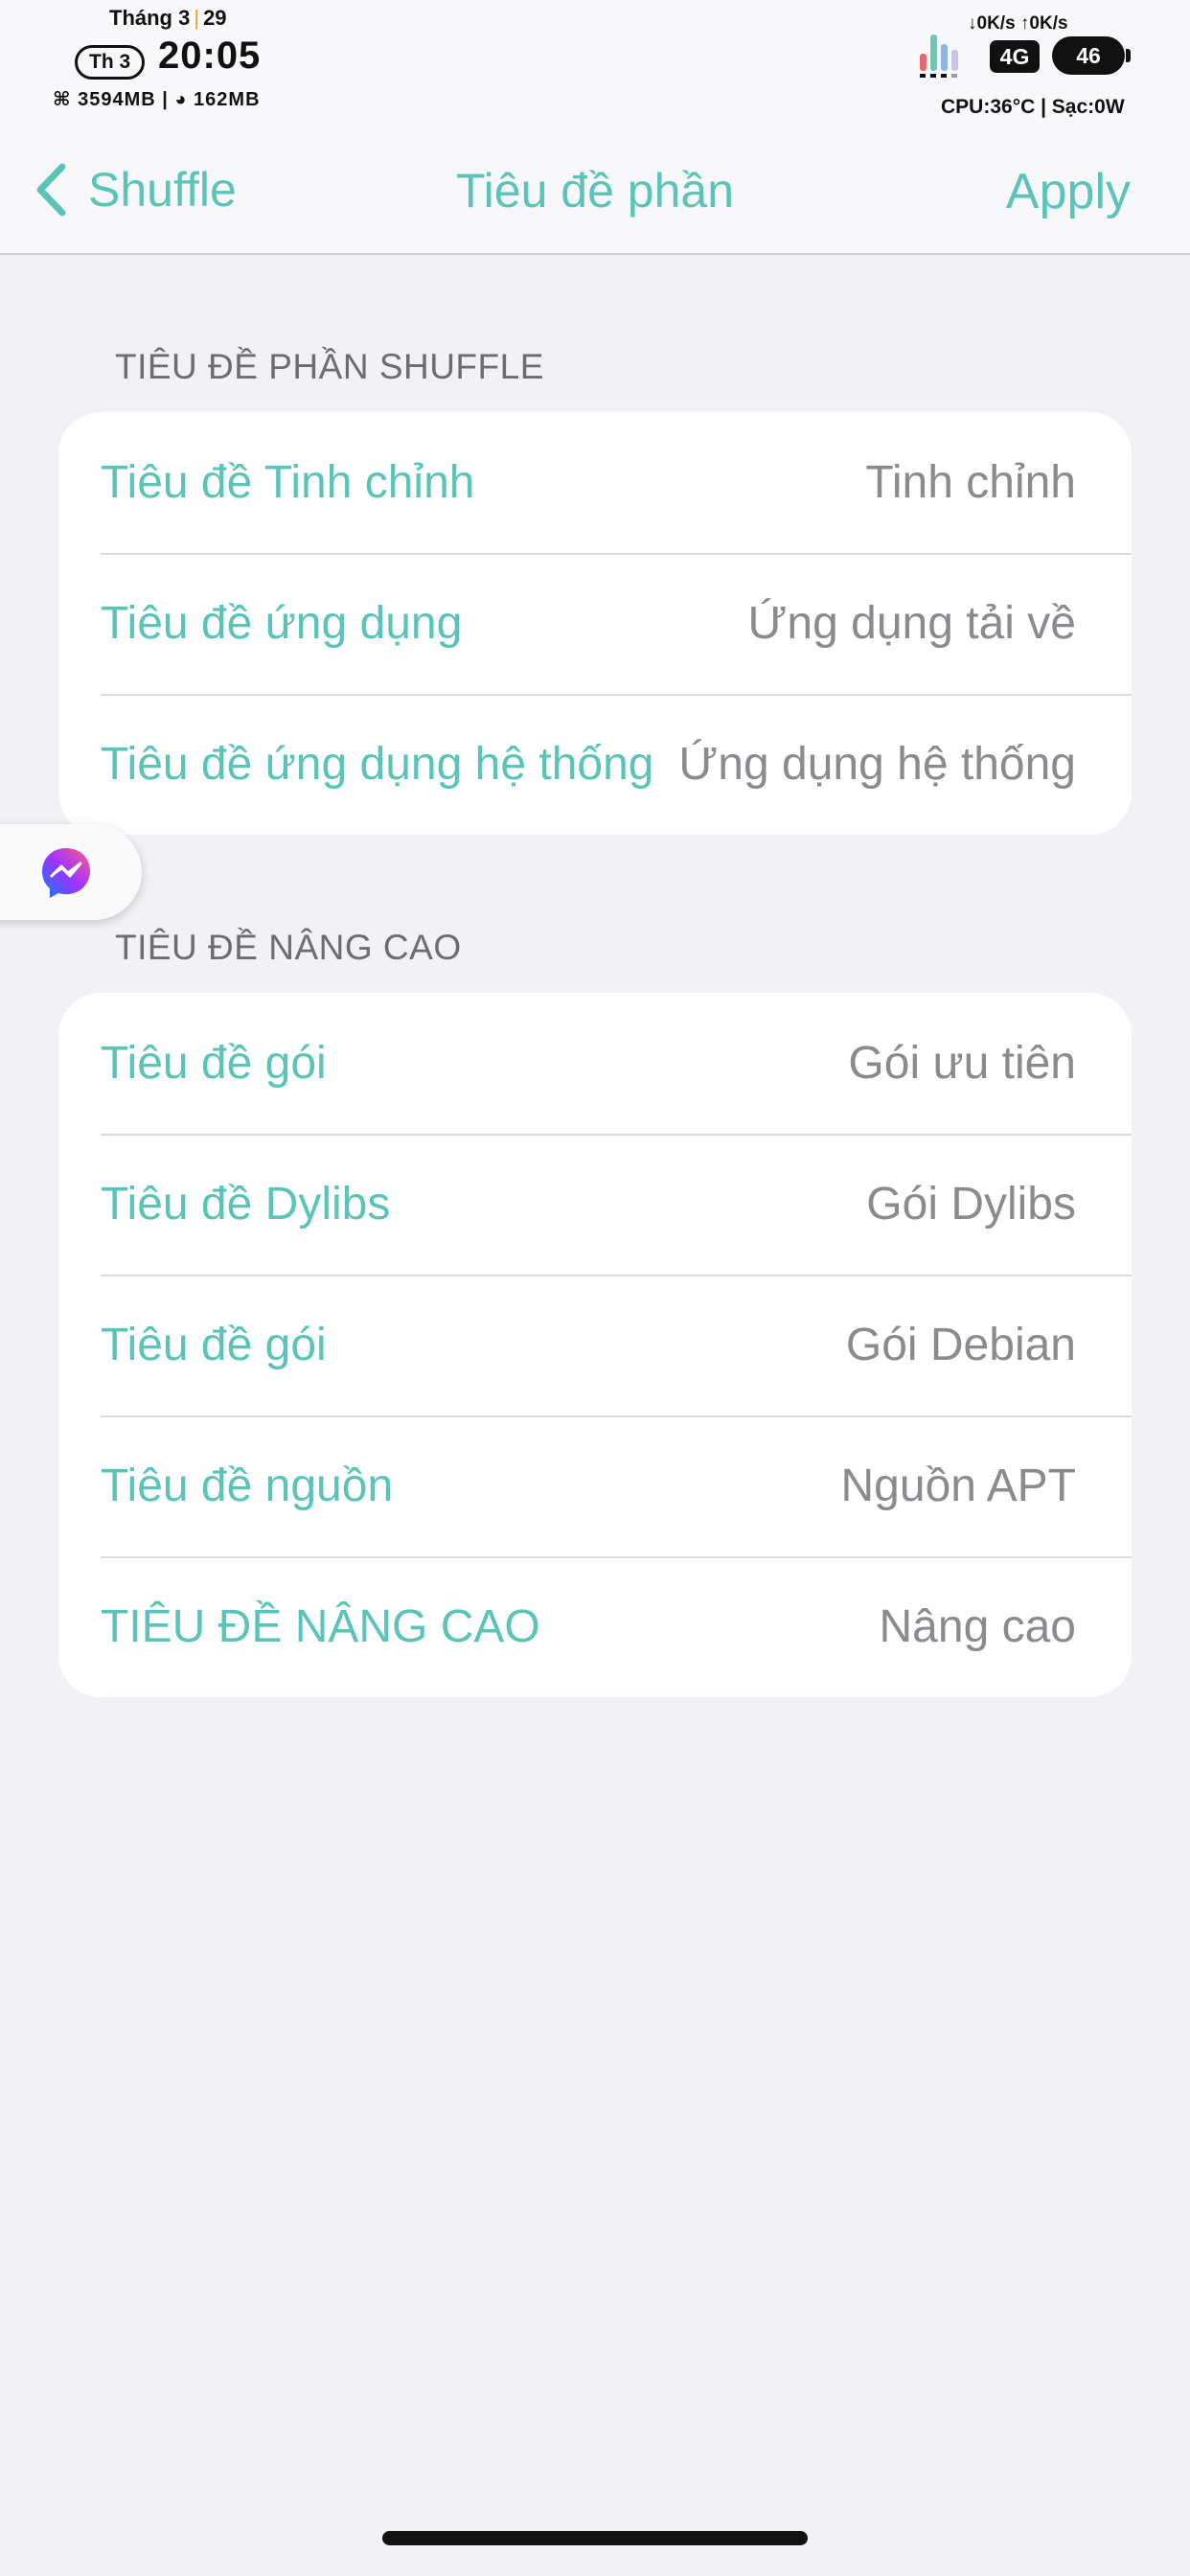 The image size is (1190, 2576). I want to click on network-type-badge: 4G, so click(1015, 56).